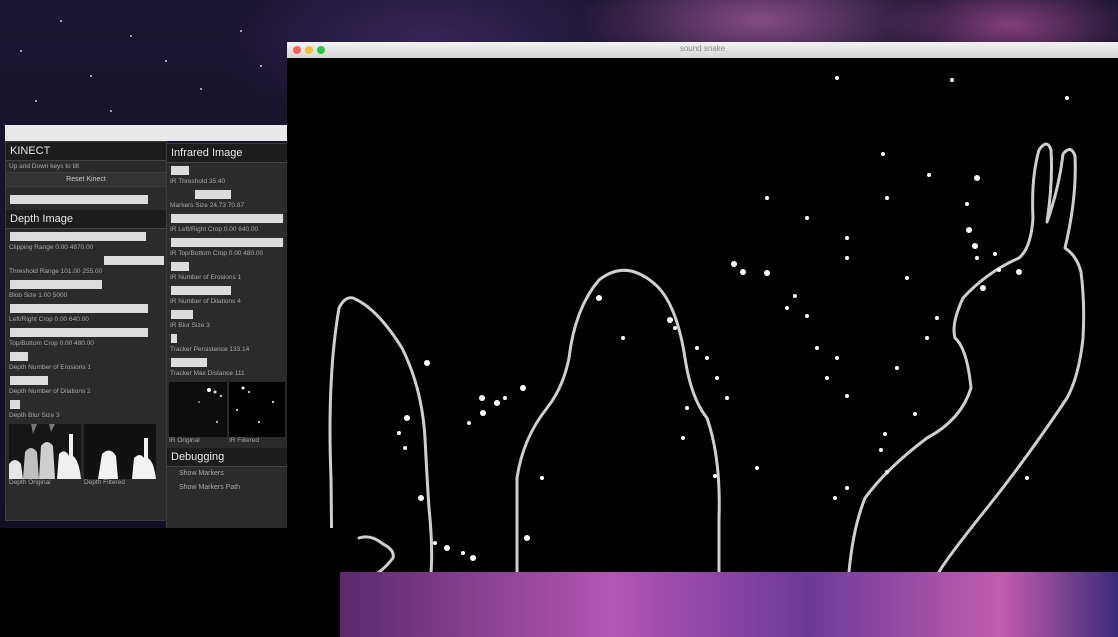 This screenshot has height=637, width=1118. What do you see at coordinates (79, 308) in the screenshot?
I see `left-right-crop-slider` at bounding box center [79, 308].